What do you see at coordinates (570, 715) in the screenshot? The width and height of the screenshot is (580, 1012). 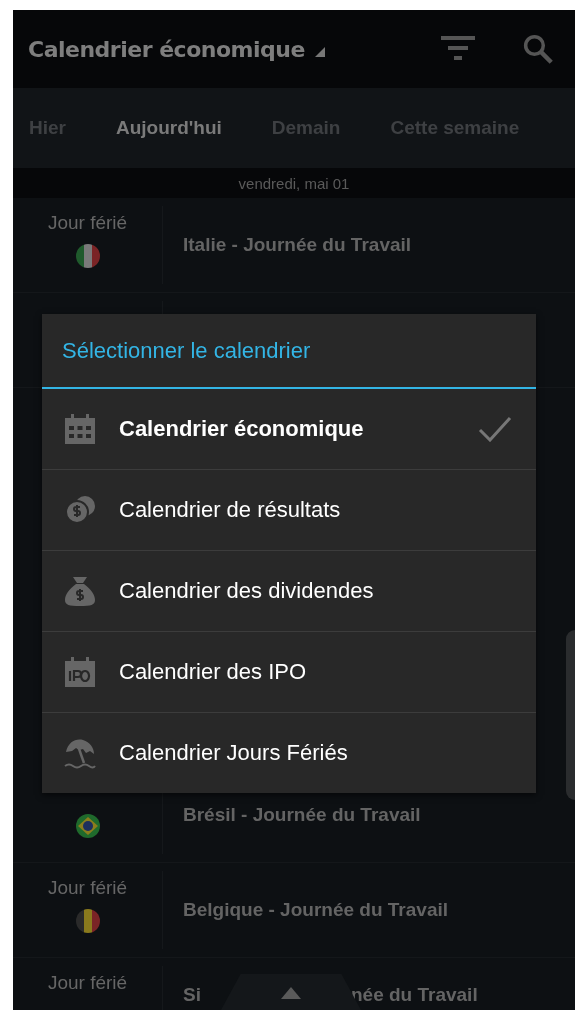 I see `scroll-handle` at bounding box center [570, 715].